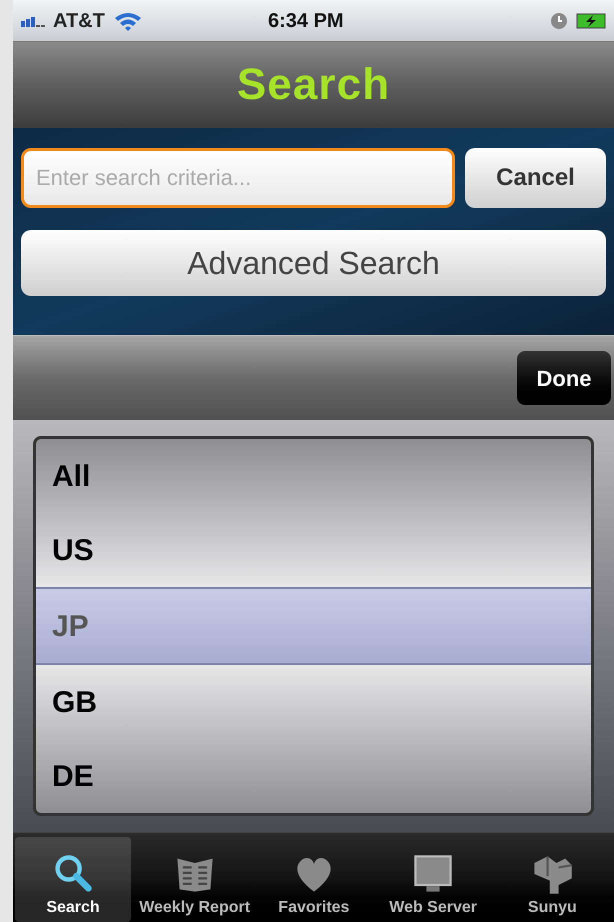 This screenshot has height=922, width=614. Describe the element at coordinates (313, 702) in the screenshot. I see `picker-option: GB` at that location.